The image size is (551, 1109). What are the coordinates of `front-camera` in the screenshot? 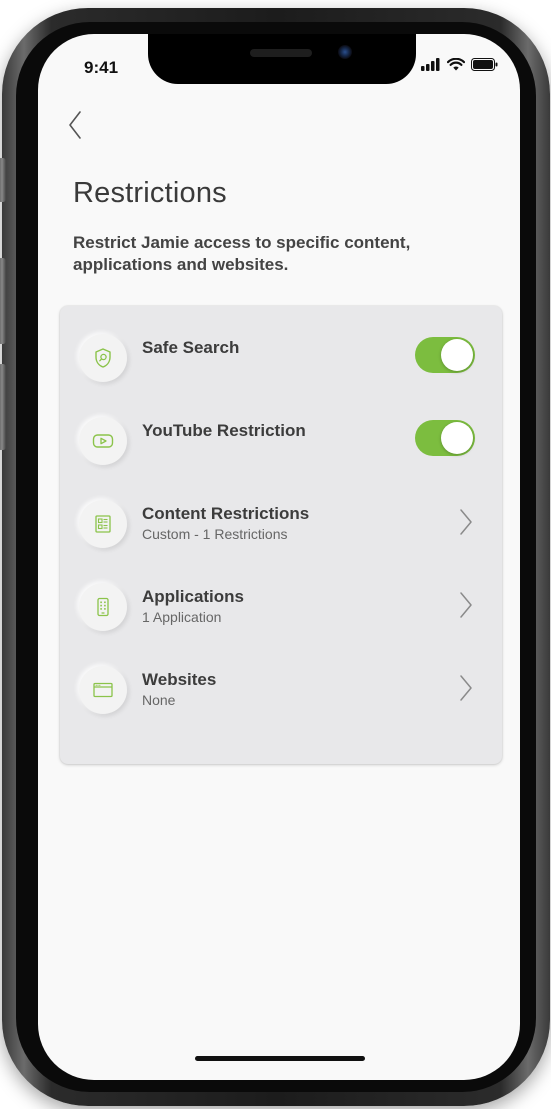 It's located at (345, 52).